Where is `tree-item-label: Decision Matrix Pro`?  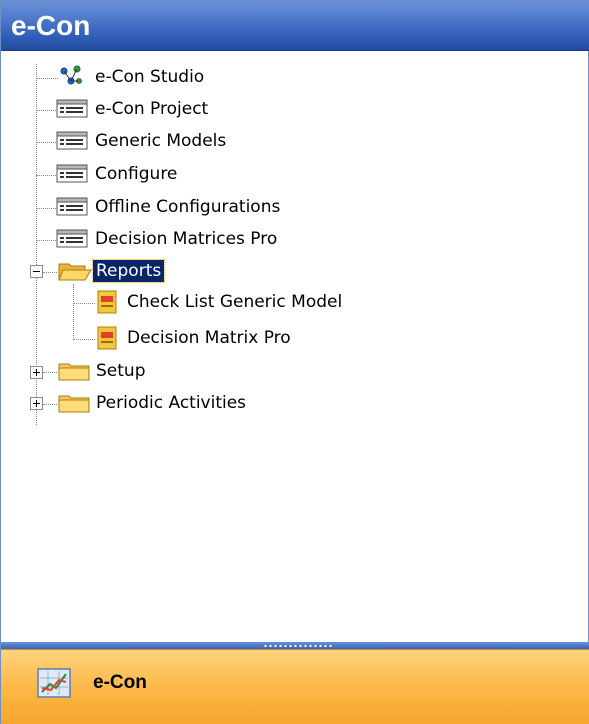
tree-item-label: Decision Matrix Pro is located at coordinates (209, 338).